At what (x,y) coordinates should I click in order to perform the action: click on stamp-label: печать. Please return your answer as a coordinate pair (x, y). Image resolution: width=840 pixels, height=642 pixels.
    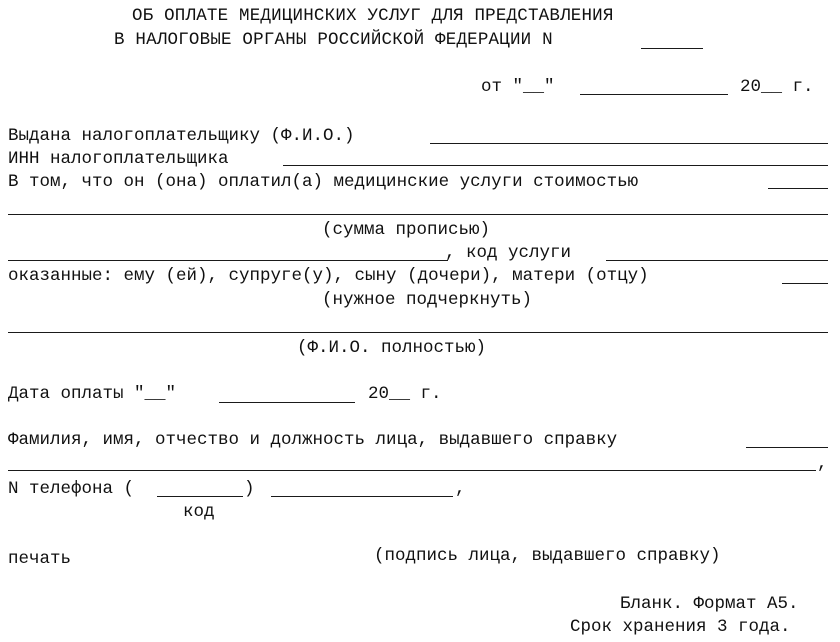
    Looking at the image, I should click on (40, 559).